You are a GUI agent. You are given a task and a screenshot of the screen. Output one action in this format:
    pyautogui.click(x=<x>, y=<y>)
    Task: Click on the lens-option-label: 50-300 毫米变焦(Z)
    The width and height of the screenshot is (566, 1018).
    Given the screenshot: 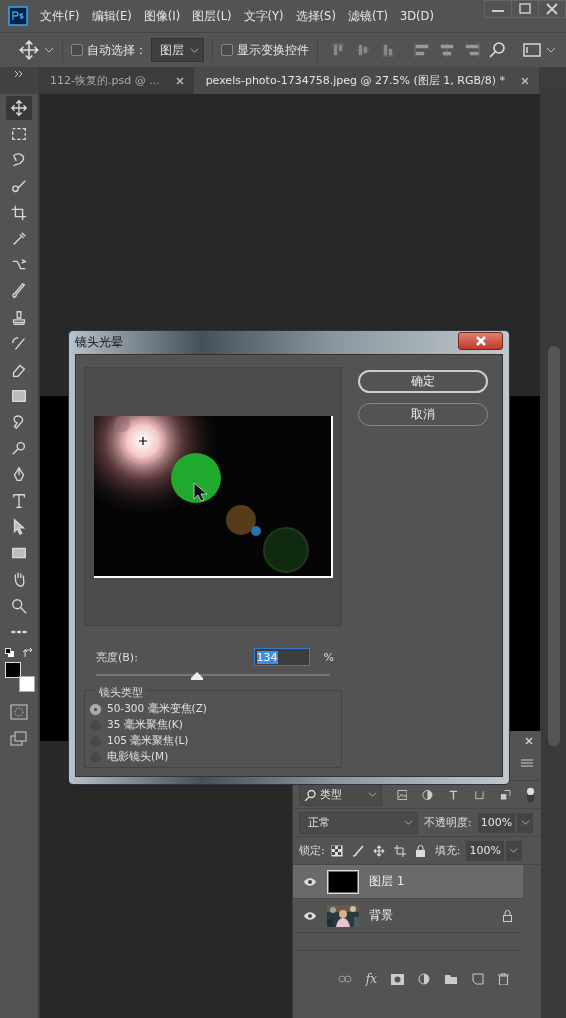 What is the action you would take?
    pyautogui.click(x=157, y=709)
    